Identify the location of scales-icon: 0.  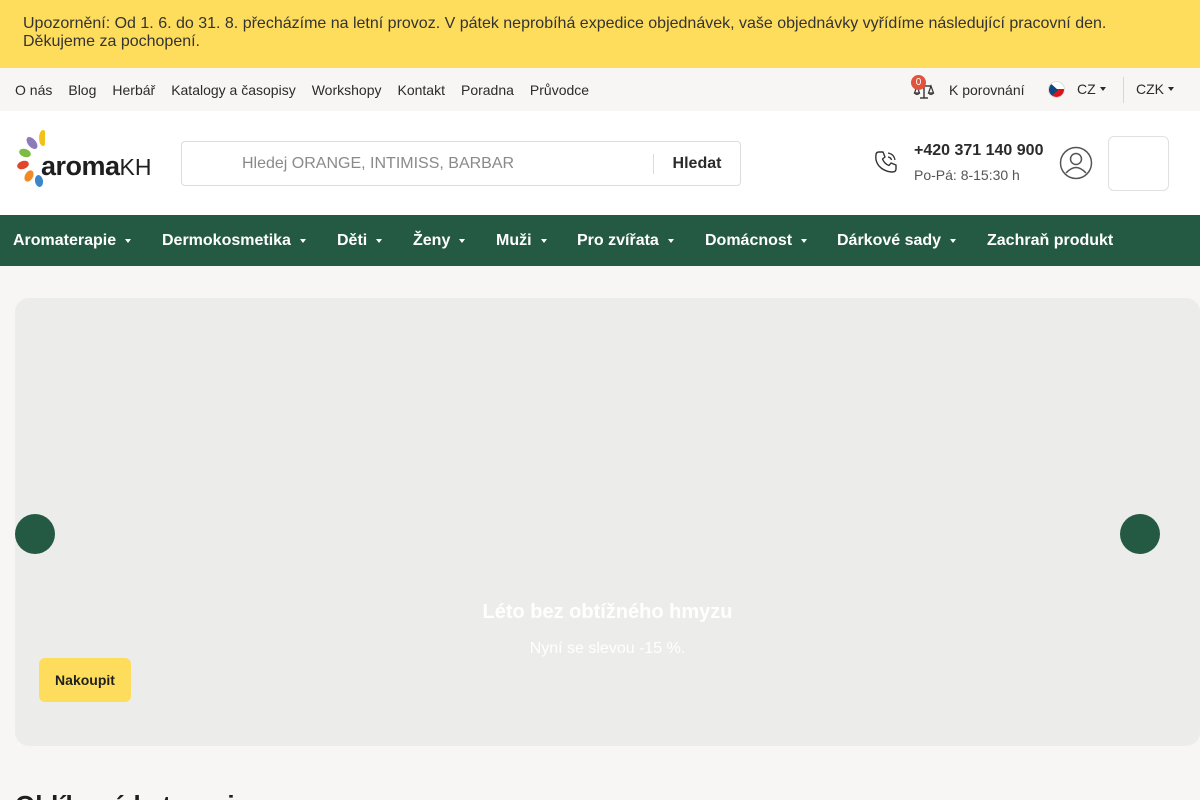
(923, 88).